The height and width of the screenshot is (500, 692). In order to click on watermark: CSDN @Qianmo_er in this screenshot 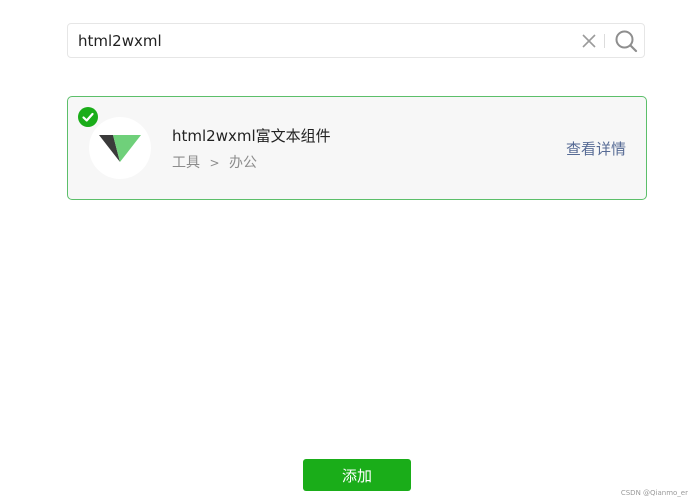, I will do `click(654, 493)`.